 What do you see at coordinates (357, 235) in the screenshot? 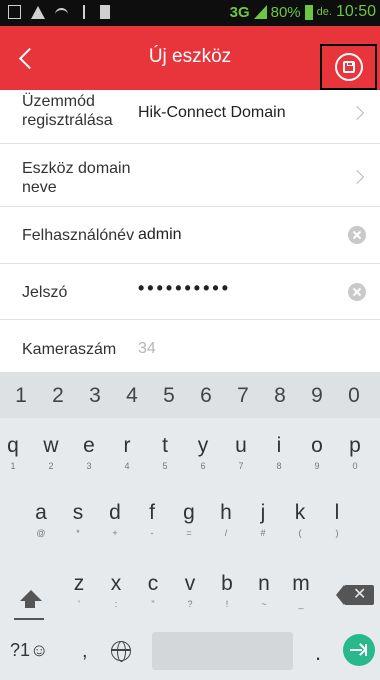
I see `clear-username-icon` at bounding box center [357, 235].